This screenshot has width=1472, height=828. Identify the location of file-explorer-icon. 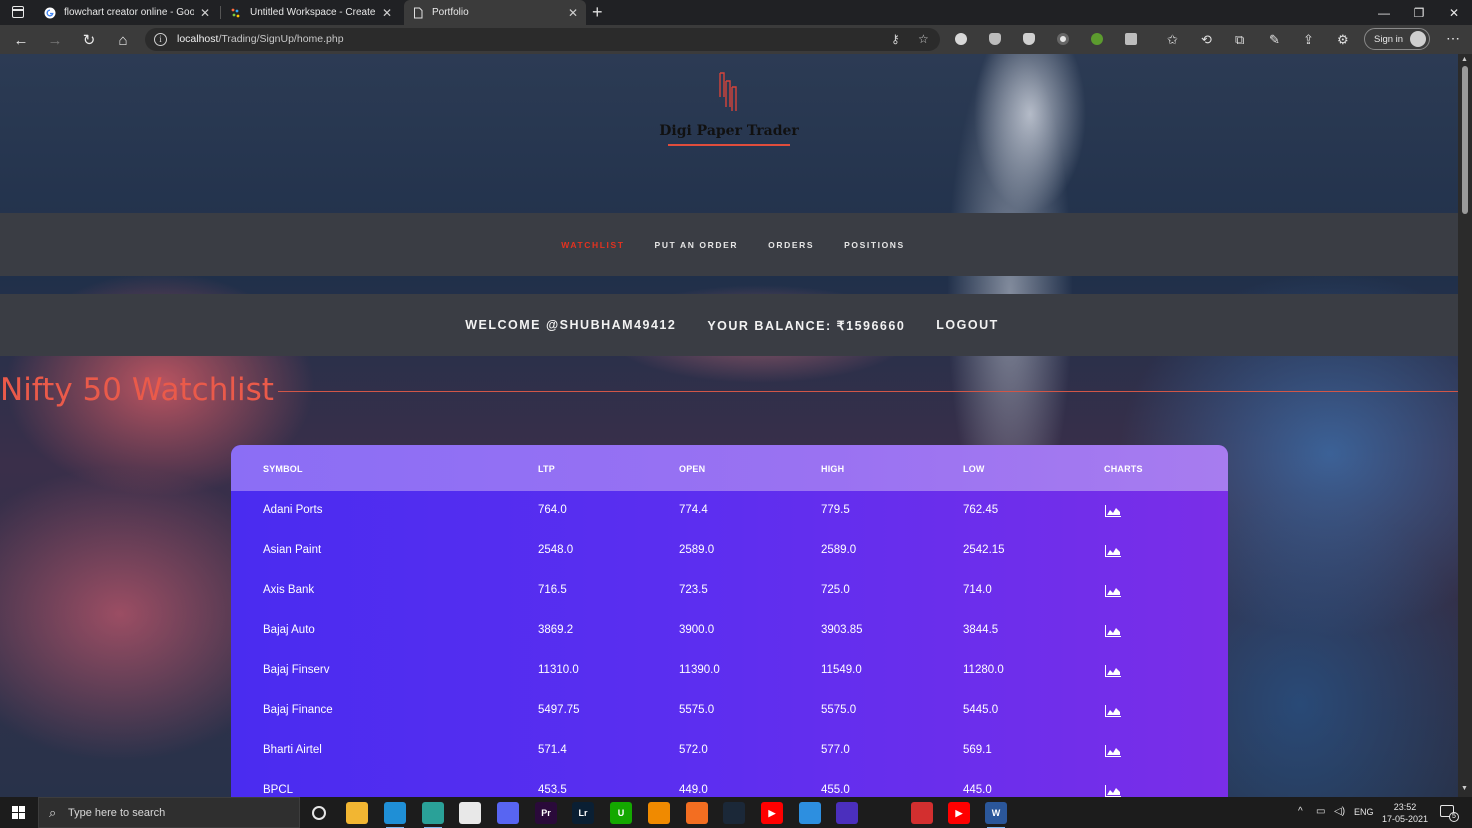
(357, 813).